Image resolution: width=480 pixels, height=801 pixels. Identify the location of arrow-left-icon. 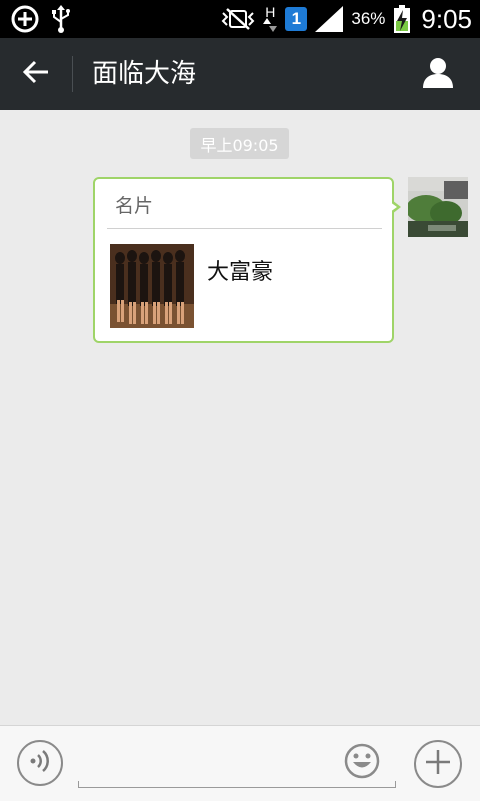
(36, 74).